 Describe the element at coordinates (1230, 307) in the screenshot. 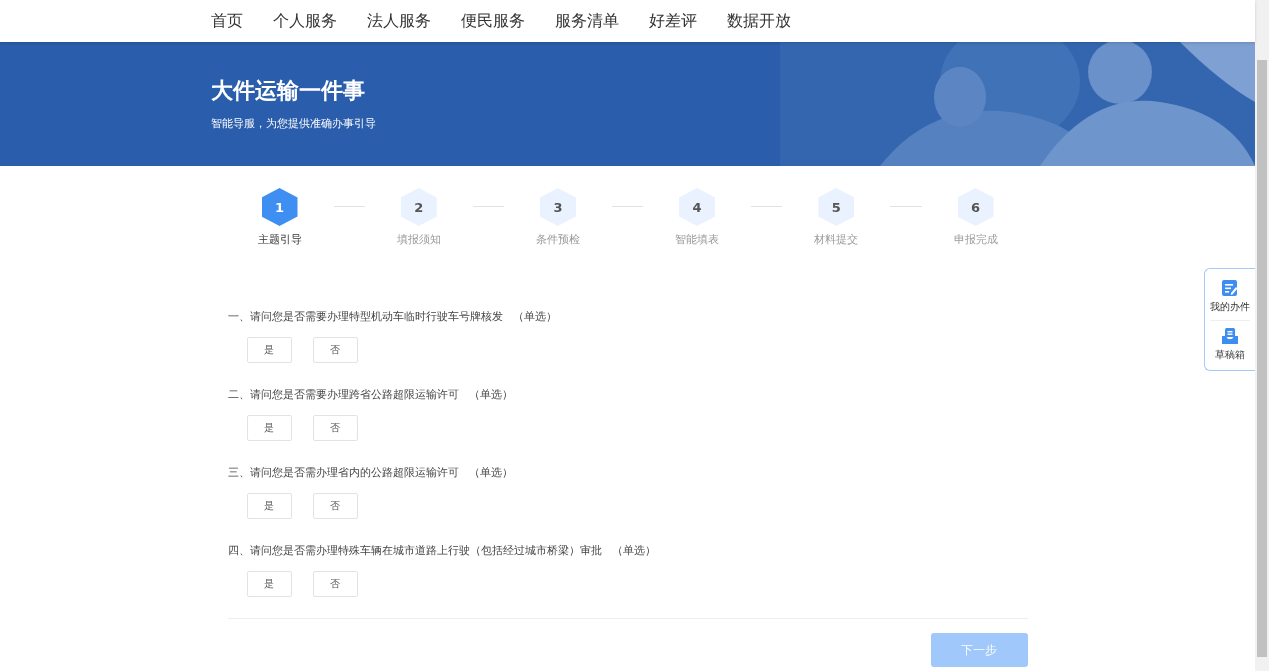

I see `side-link: 我的办件` at that location.